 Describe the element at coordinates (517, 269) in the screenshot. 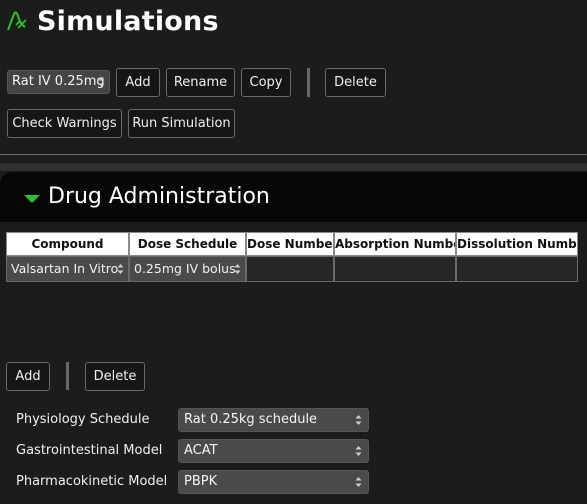

I see `dissolution-number-cell` at that location.